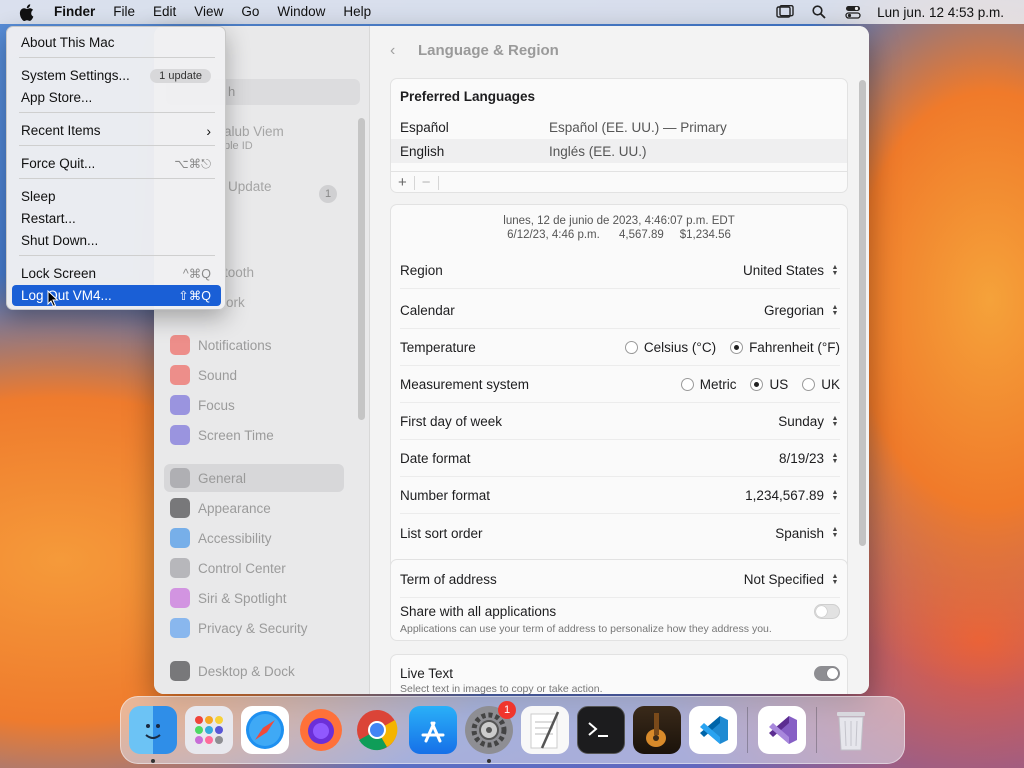 The image size is (1024, 768). I want to click on mouse-pointer-icon, so click(53, 298).